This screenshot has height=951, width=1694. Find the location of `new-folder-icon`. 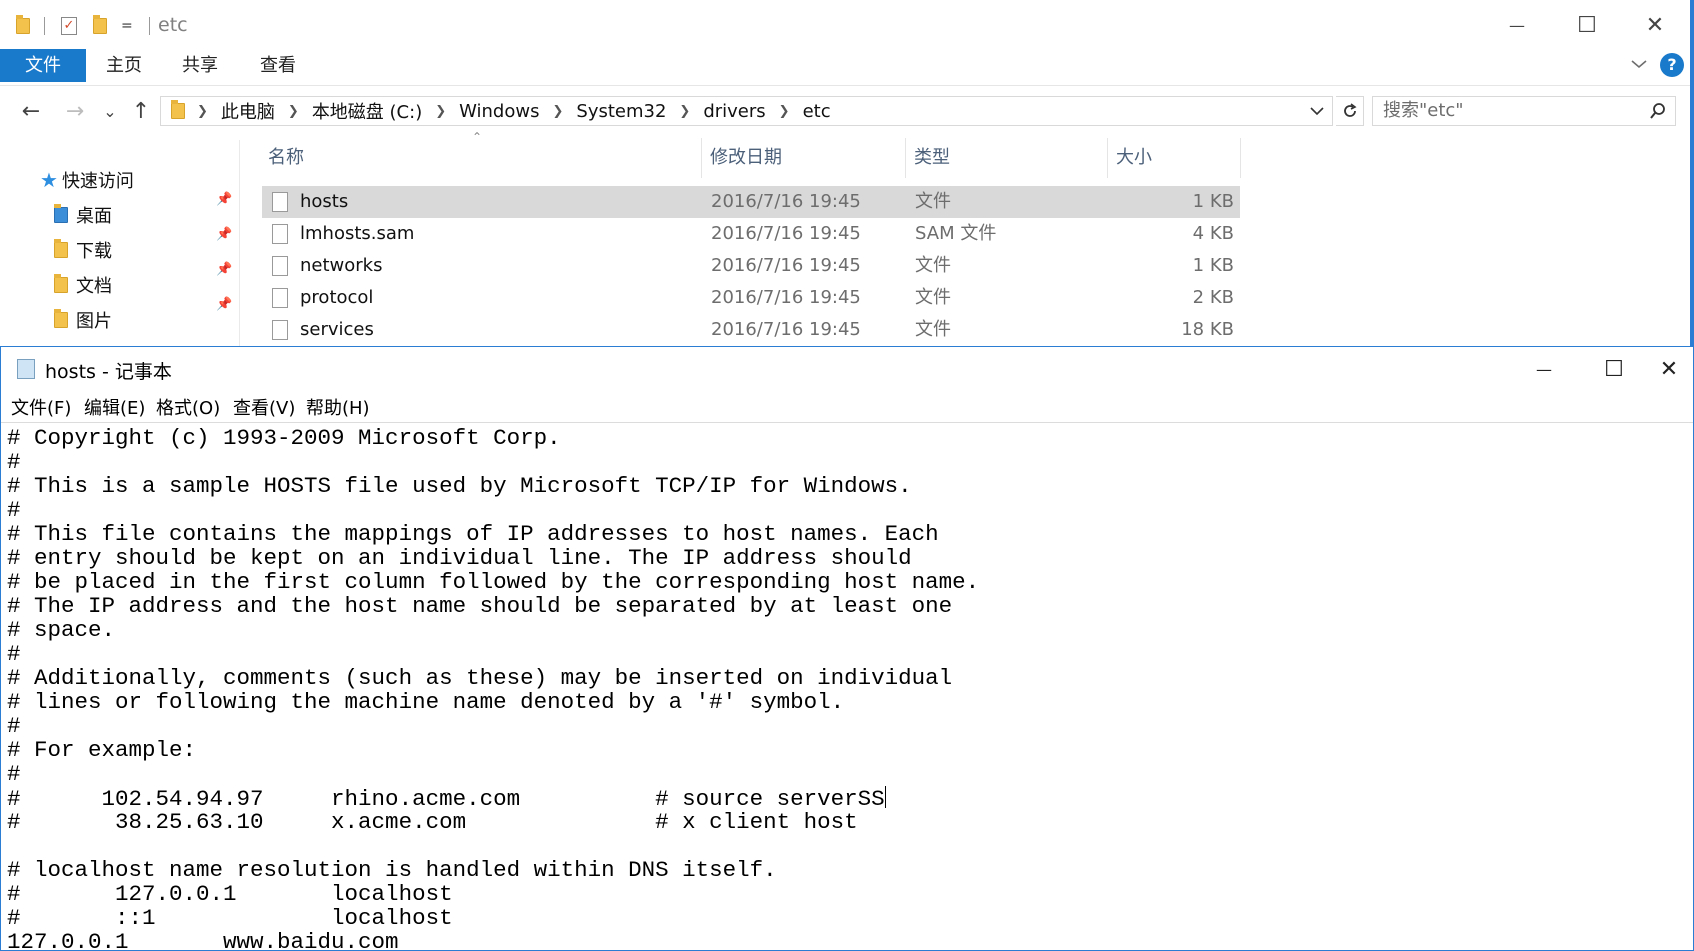

new-folder-icon is located at coordinates (100, 24).